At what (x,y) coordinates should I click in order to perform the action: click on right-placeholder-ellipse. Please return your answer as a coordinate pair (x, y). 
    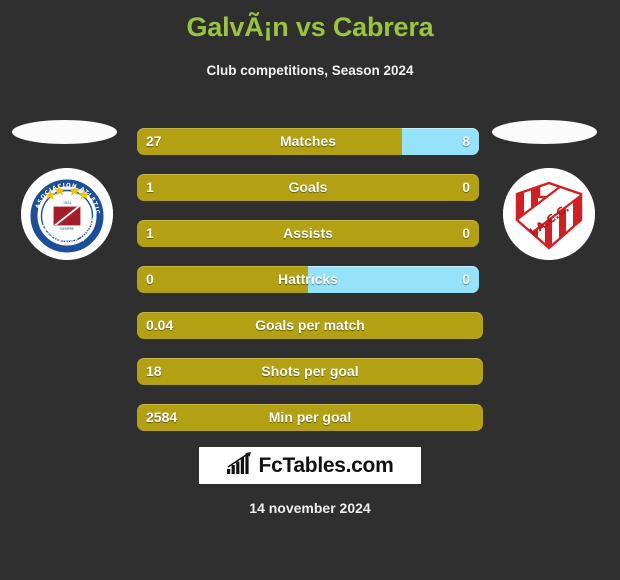
    Looking at the image, I should click on (544, 132).